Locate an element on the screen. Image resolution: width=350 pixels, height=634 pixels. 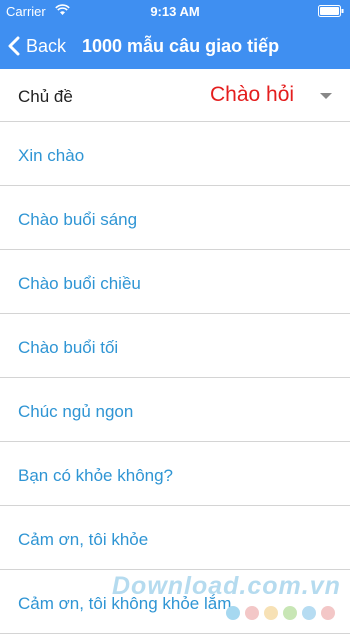
list-item: Chào buổi chiều is located at coordinates (175, 282).